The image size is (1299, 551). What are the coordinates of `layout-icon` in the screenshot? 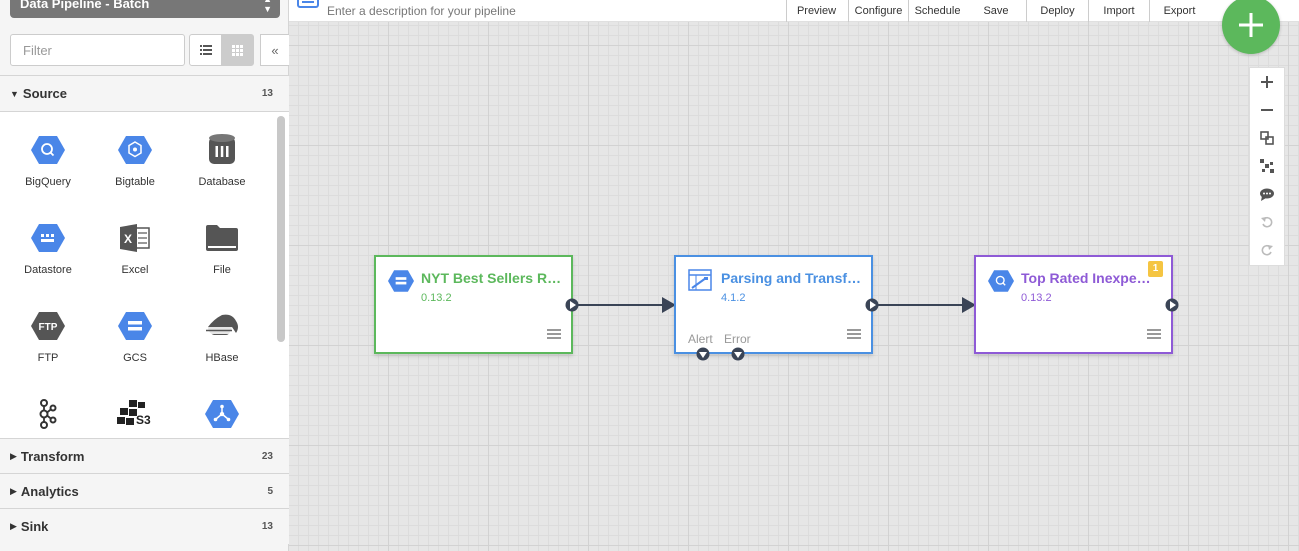 It's located at (1267, 166).